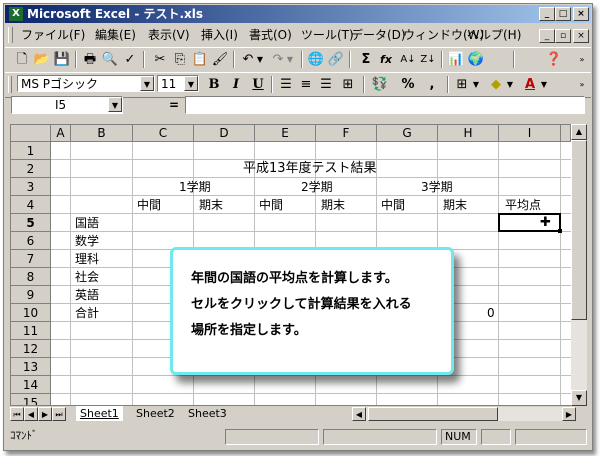  Describe the element at coordinates (260, 59) in the screenshot. I see `undo-dropdown-icon: ▼` at that location.